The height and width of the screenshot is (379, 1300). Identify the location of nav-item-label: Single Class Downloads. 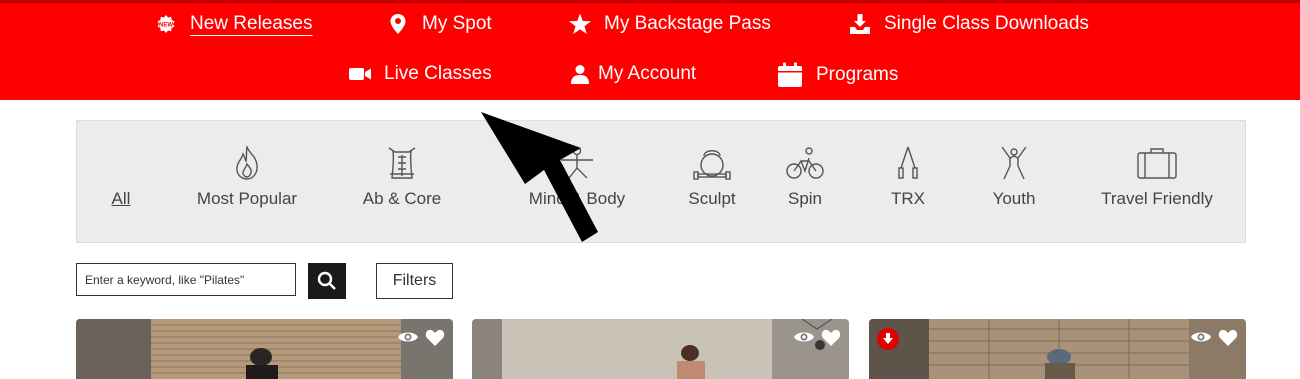
(986, 23).